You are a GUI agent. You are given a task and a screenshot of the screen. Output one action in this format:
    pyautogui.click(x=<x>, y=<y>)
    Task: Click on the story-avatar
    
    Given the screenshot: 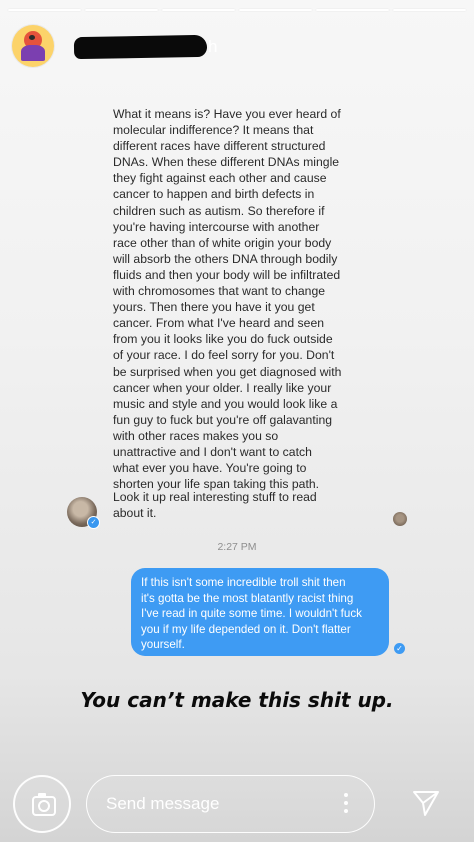 What is the action you would take?
    pyautogui.click(x=33, y=46)
    